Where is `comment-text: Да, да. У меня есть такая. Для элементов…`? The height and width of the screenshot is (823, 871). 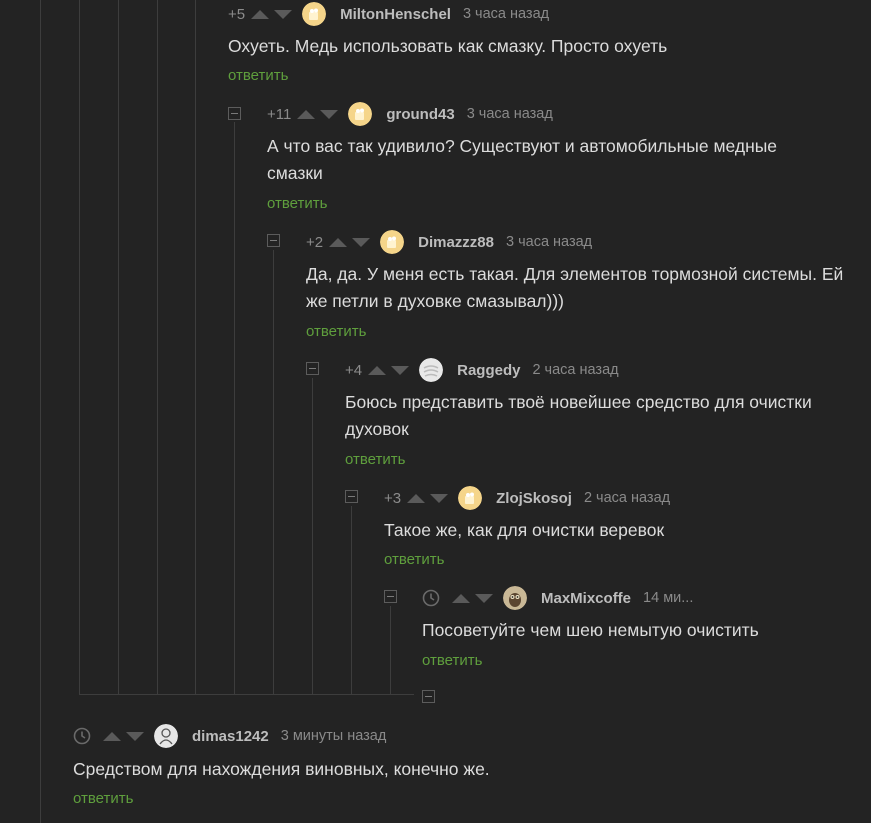 comment-text: Да, да. У меня есть такая. Для элементов… is located at coordinates (575, 287).